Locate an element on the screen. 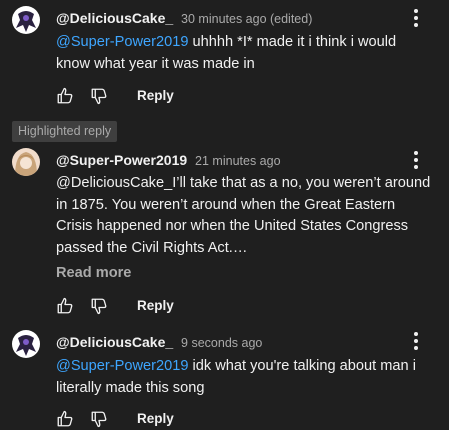  timestamp: 30 minutes ago (edited) is located at coordinates (246, 19).